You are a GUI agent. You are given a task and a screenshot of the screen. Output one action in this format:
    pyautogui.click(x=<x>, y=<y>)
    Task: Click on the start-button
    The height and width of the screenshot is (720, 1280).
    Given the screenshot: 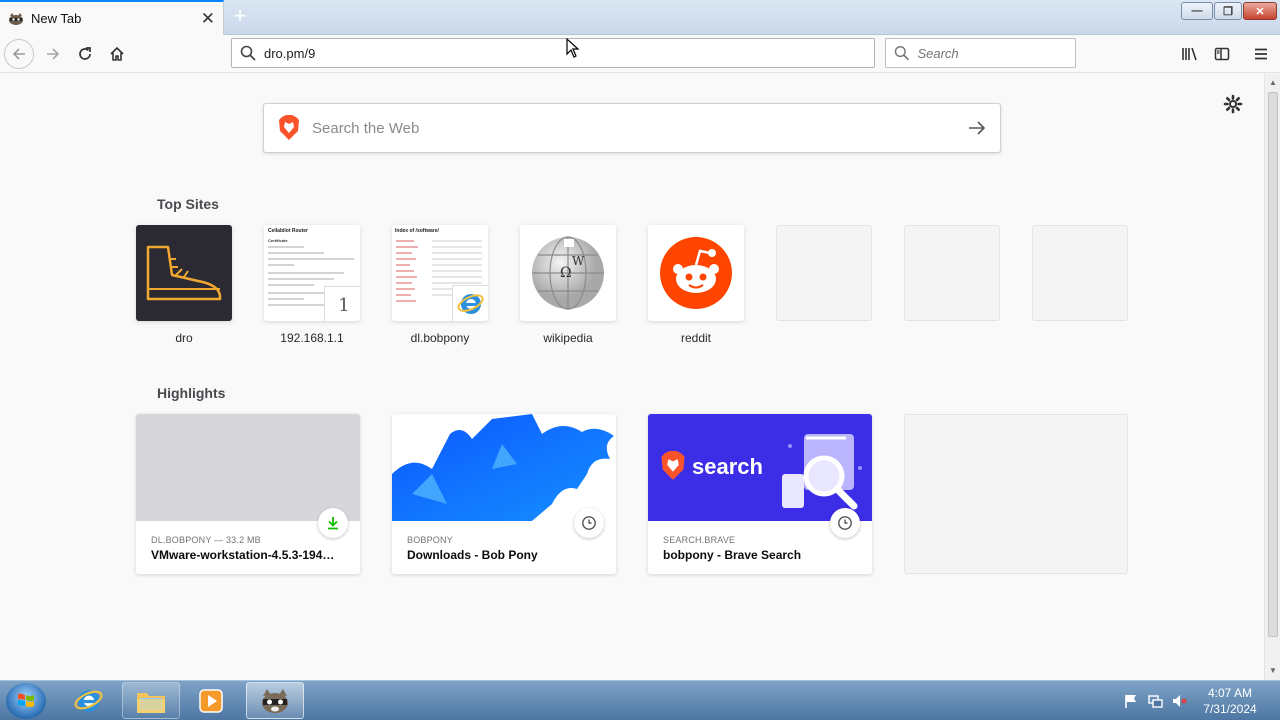 What is the action you would take?
    pyautogui.click(x=26, y=701)
    